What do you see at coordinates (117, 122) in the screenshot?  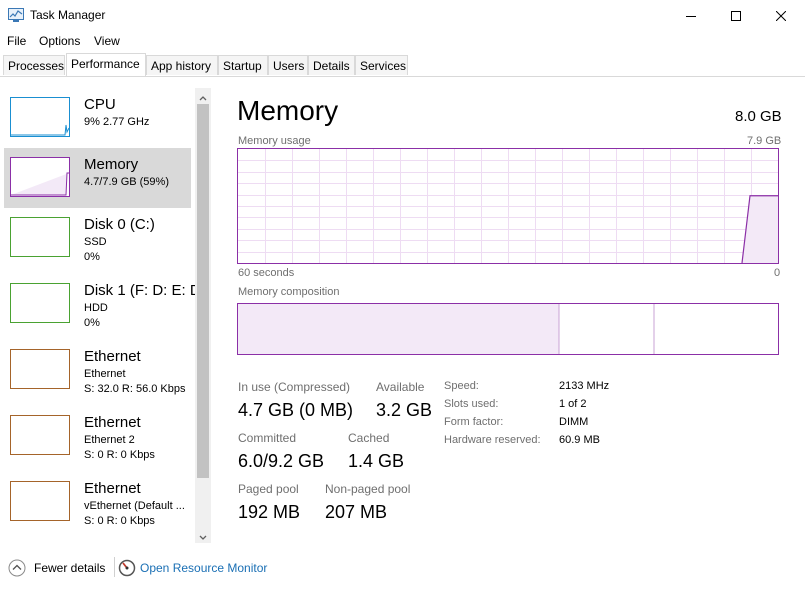 I see `device-detail: 9% 2.77 GHz` at bounding box center [117, 122].